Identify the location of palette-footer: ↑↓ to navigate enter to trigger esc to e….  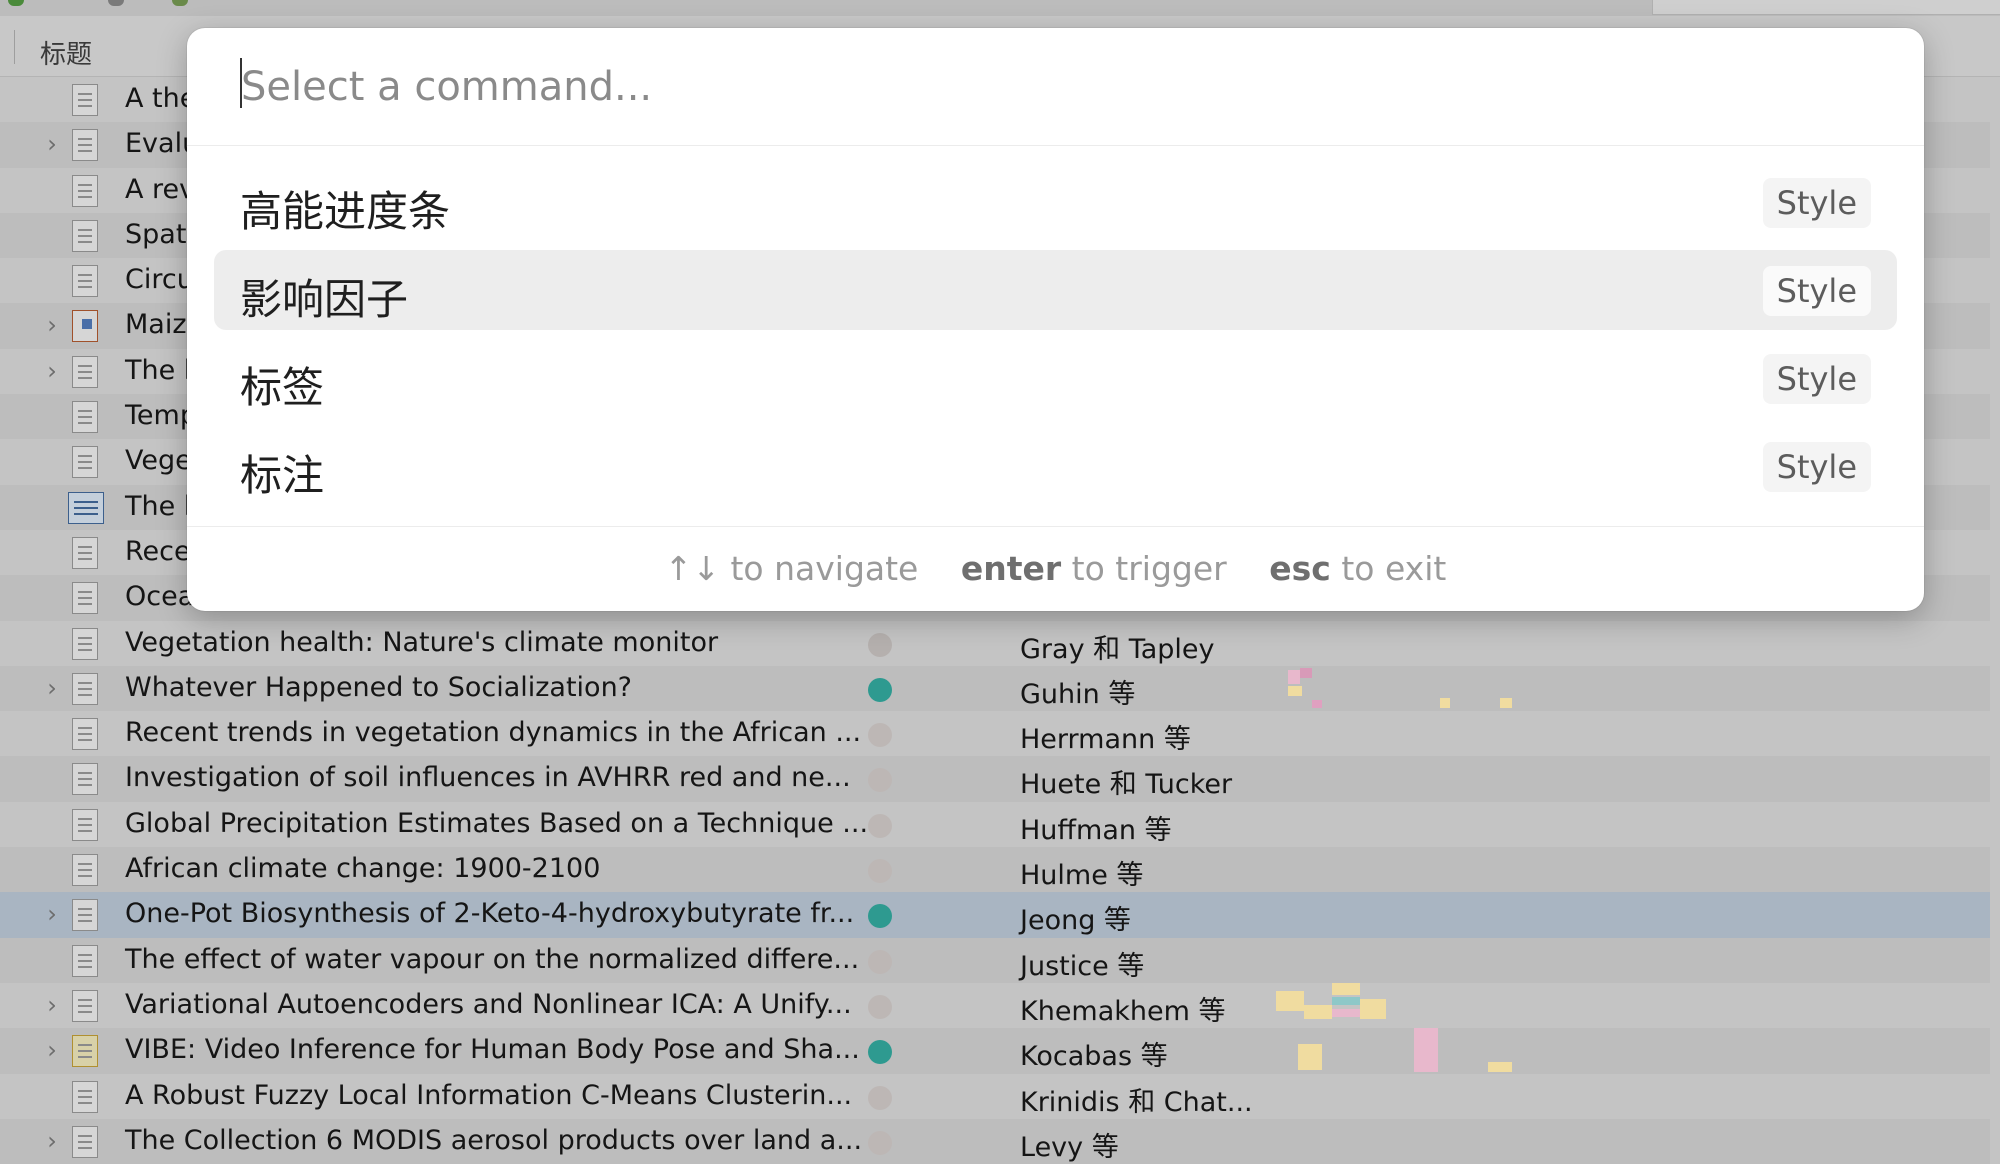
(1055, 568).